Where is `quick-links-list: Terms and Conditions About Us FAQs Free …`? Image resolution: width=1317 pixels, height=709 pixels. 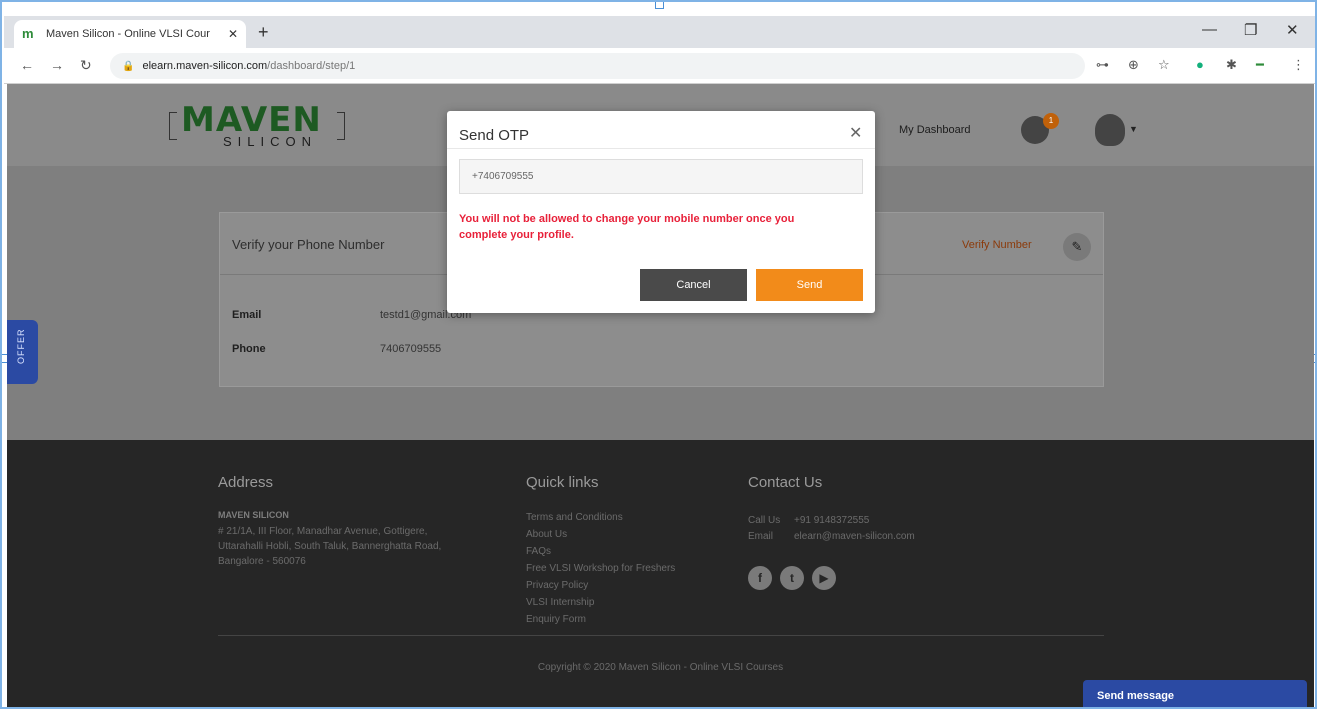
quick-links-list: Terms and Conditions About Us FAQs Free … is located at coordinates (600, 571).